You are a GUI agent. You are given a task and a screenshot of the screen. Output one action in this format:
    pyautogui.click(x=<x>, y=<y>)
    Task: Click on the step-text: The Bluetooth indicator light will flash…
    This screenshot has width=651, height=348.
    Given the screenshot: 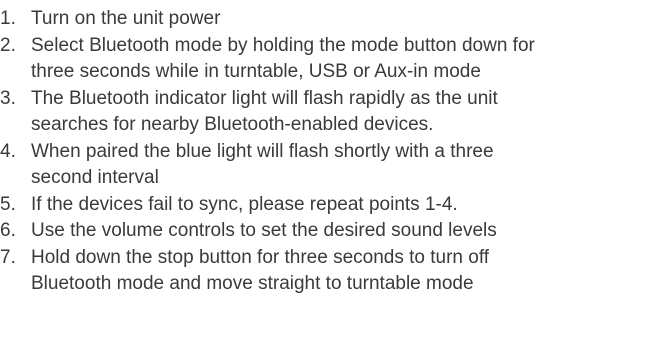 What is the action you would take?
    pyautogui.click(x=264, y=98)
    